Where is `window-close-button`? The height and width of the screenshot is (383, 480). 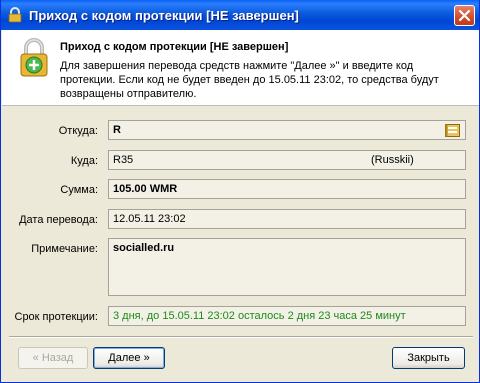 window-close-button is located at coordinates (464, 15).